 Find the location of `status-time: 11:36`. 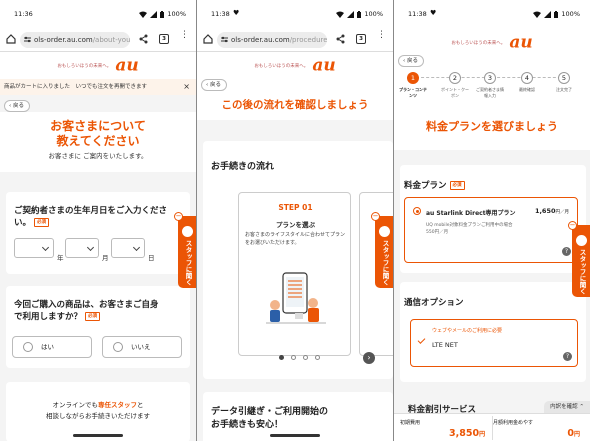

status-time: 11:36 is located at coordinates (23, 14).